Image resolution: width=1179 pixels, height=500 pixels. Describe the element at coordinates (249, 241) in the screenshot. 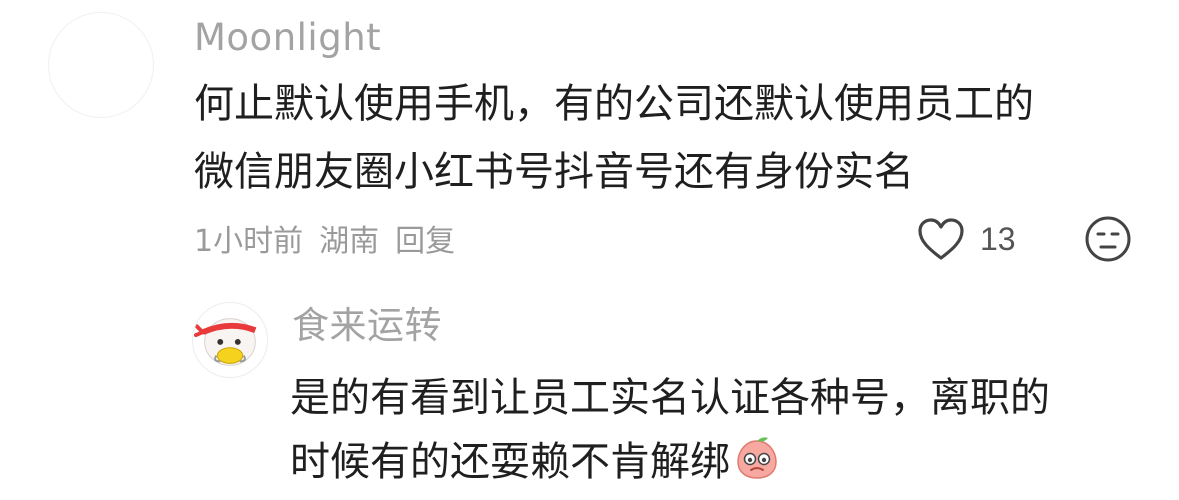

I see `timestamp: 1小时前` at that location.